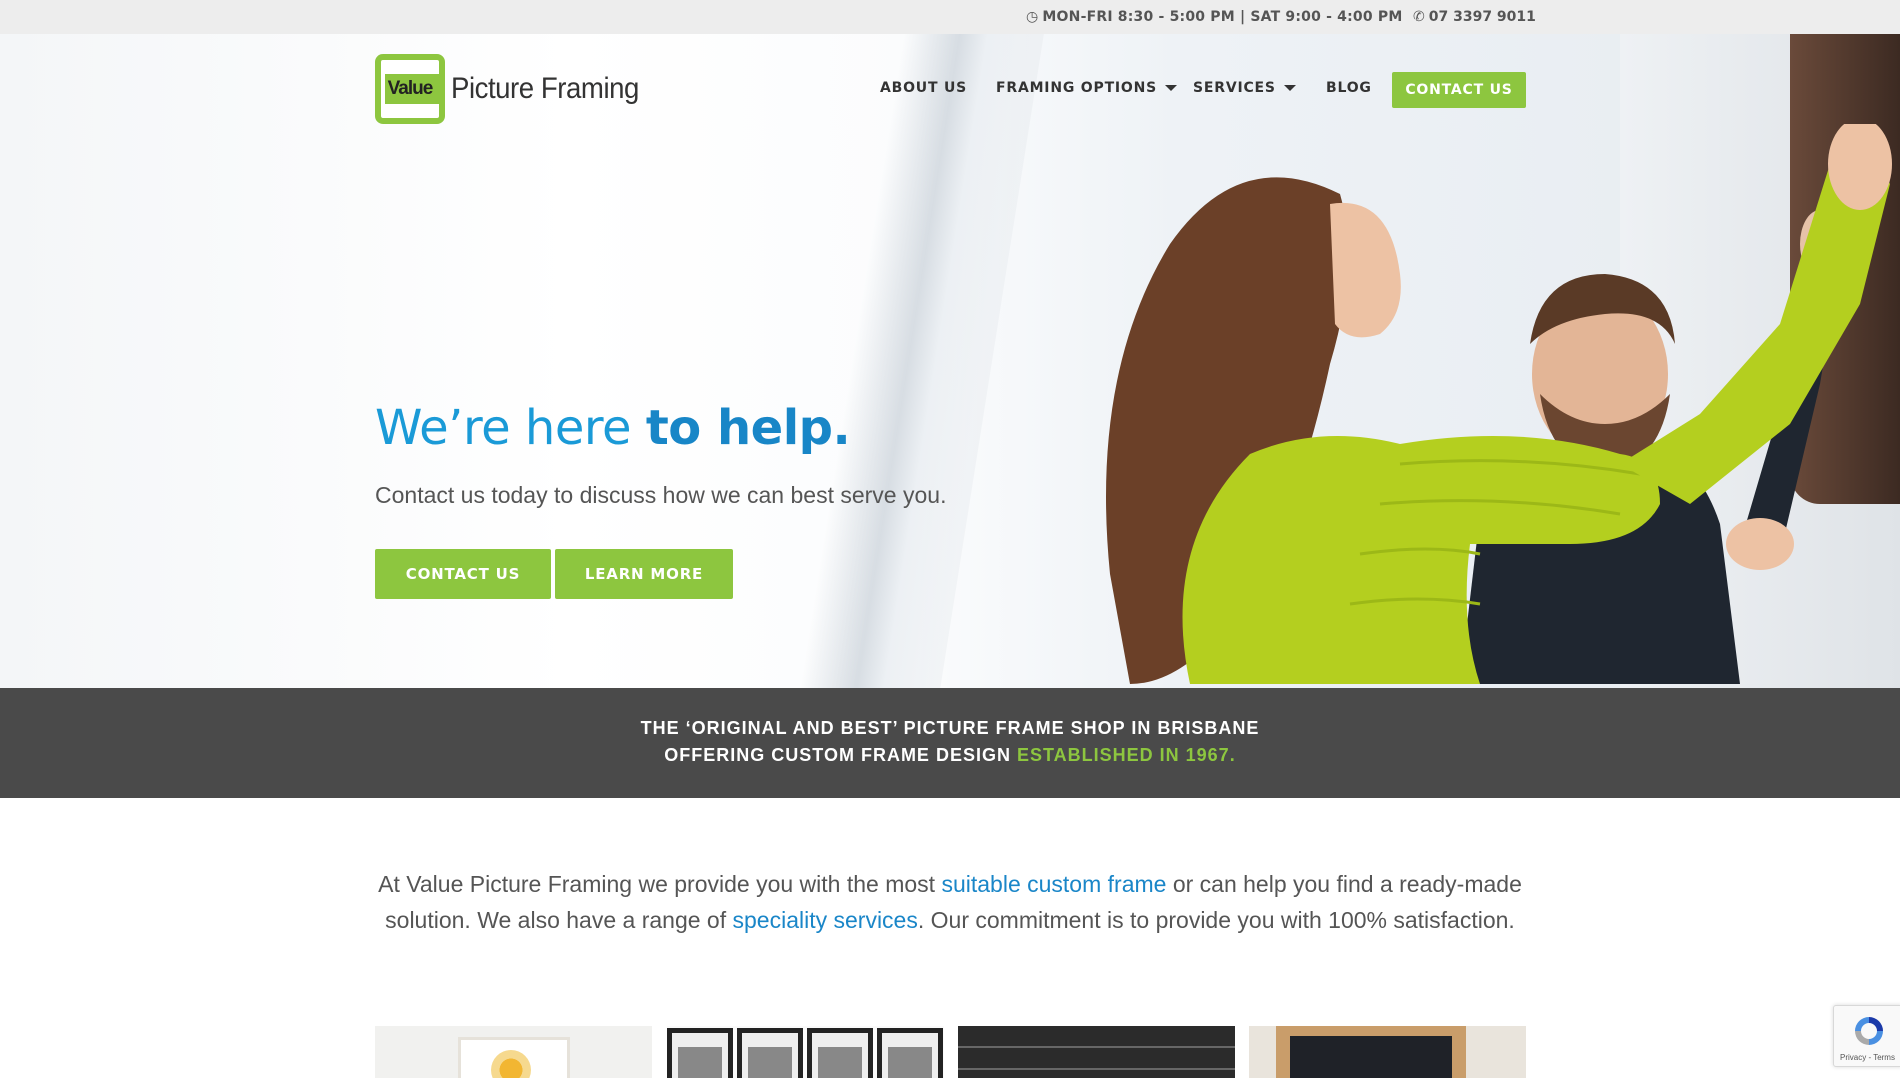 This screenshot has width=1900, height=1078. I want to click on nav-framing-options-label: FRAMING OPTIONS, so click(1077, 88).